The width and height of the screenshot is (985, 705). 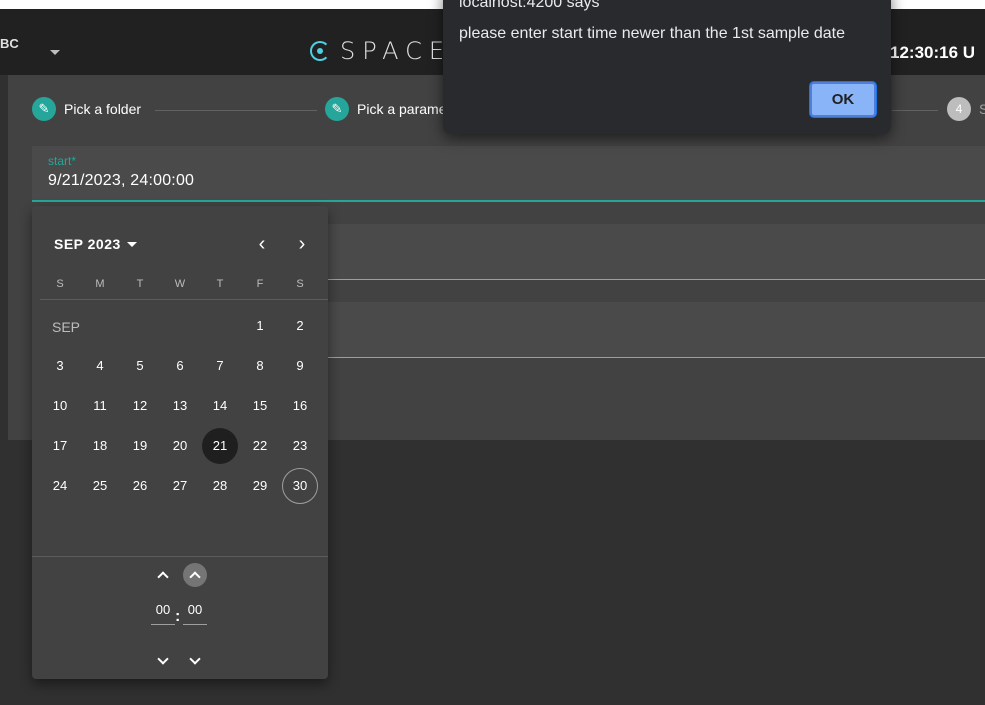 What do you see at coordinates (184, 299) in the screenshot?
I see `calendar-divider` at bounding box center [184, 299].